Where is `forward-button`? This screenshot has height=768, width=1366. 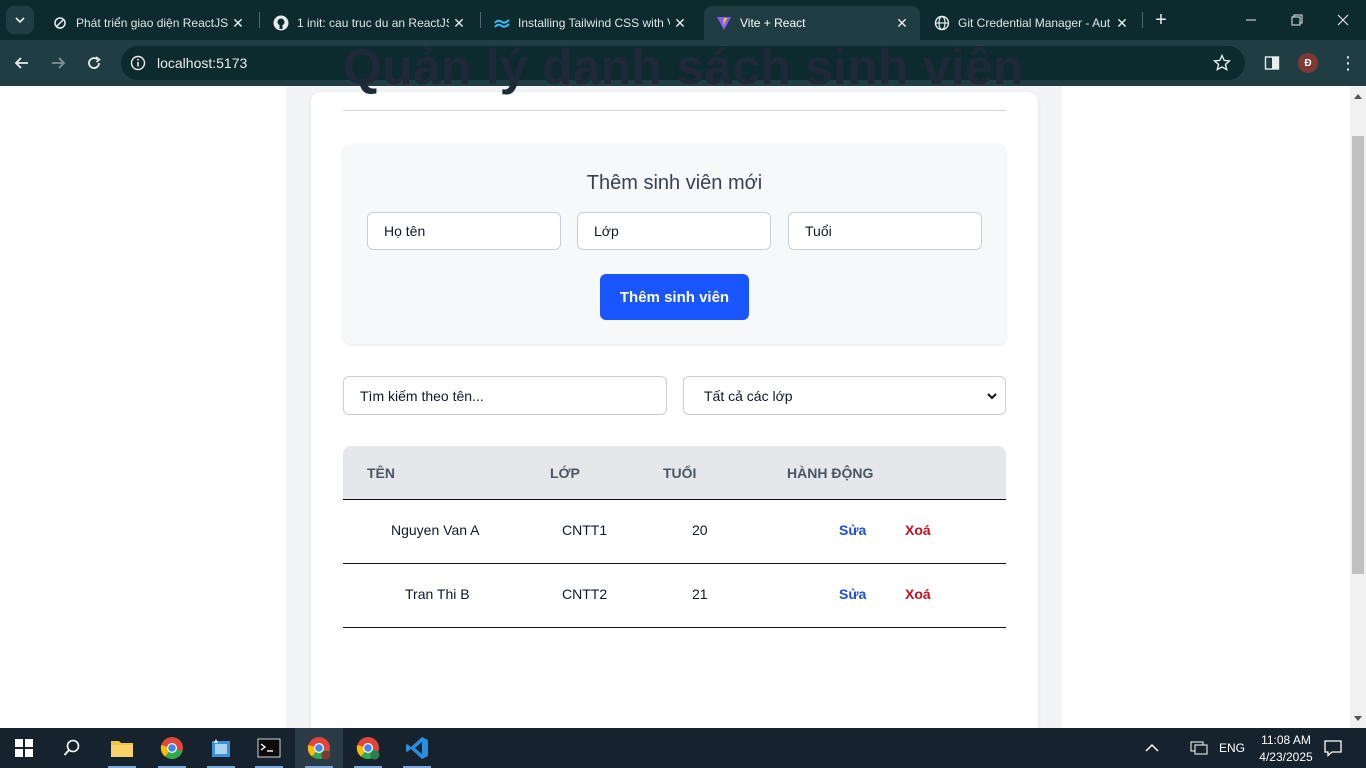 forward-button is located at coordinates (58, 63).